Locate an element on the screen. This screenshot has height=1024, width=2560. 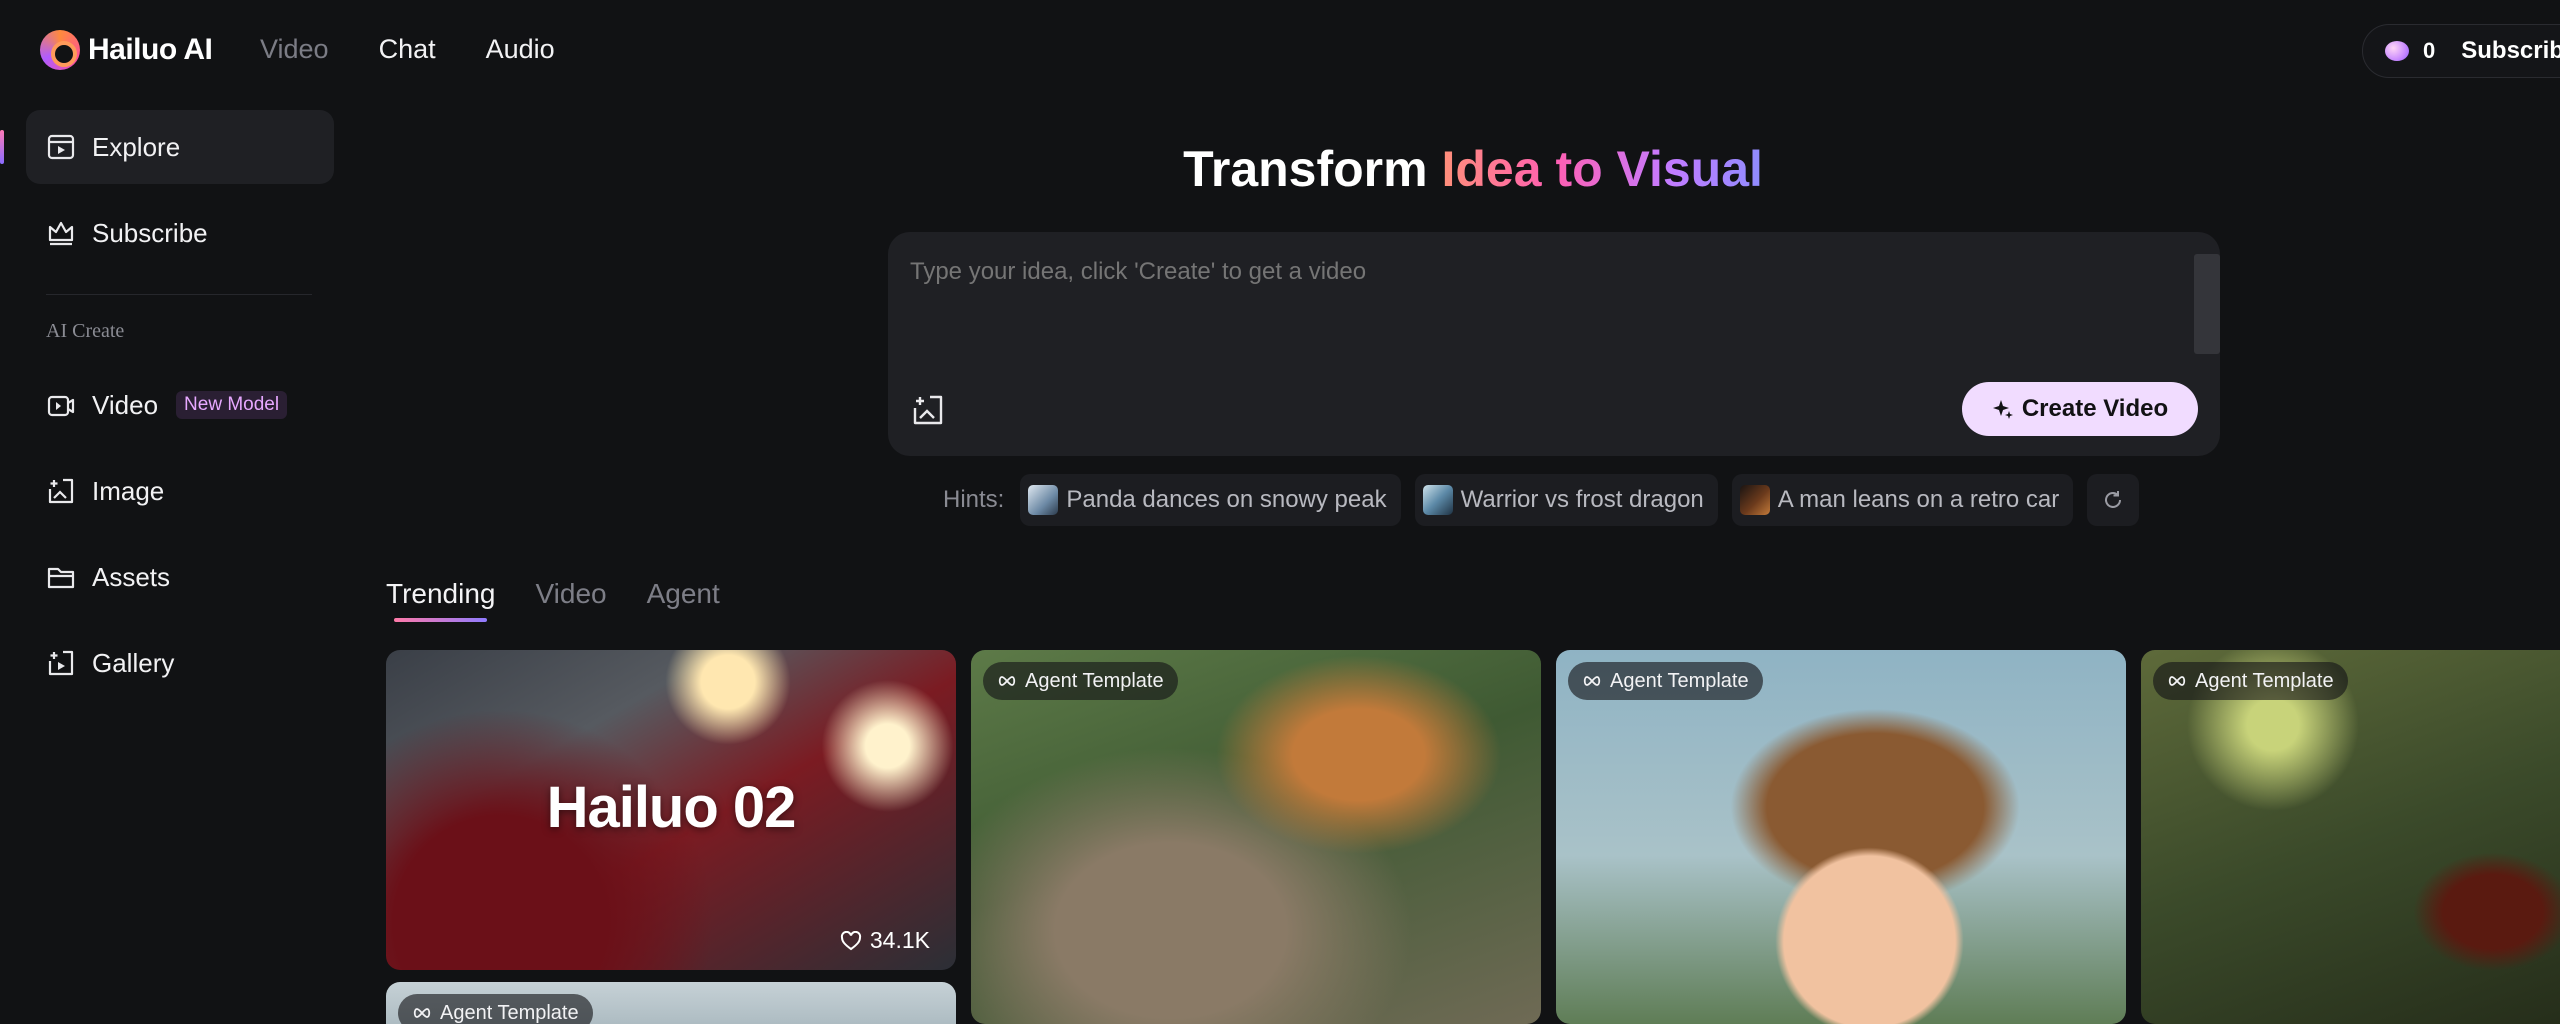
heart-icon is located at coordinates (850, 940).